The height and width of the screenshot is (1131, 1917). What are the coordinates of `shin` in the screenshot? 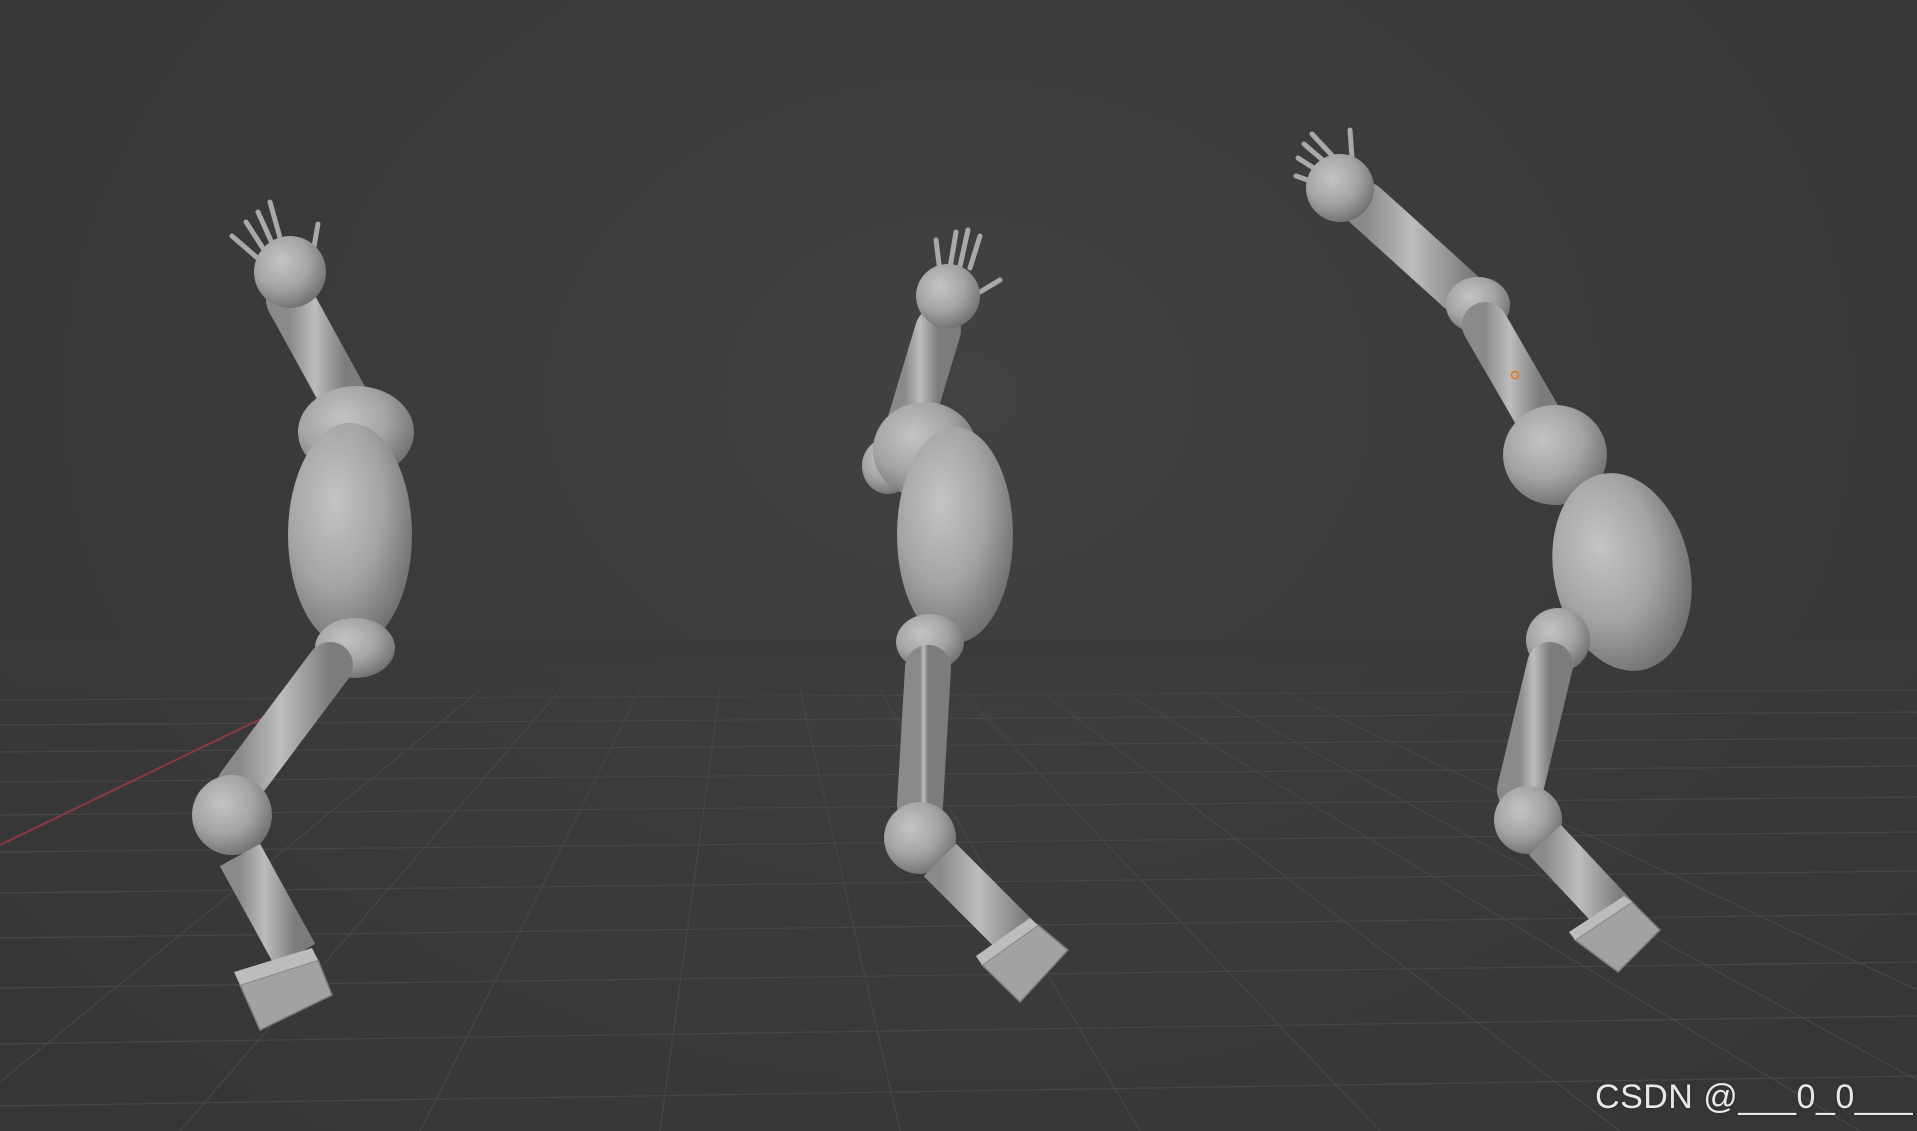 It's located at (267, 905).